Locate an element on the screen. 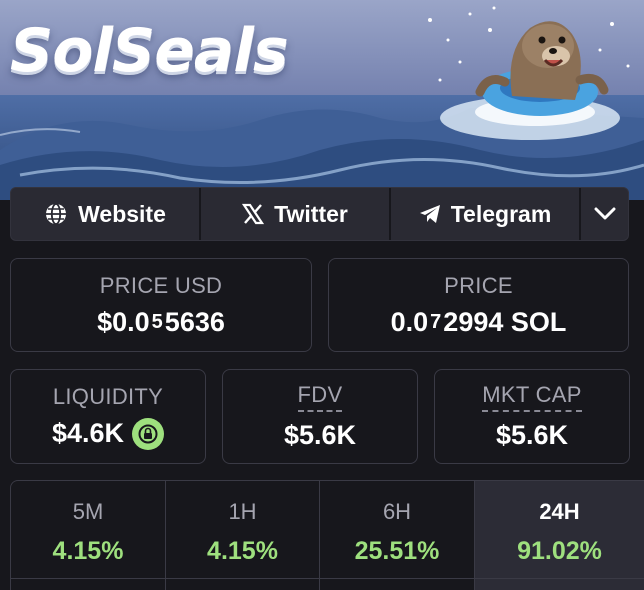 The height and width of the screenshot is (590, 644). mkt-cap-value: $5.6K is located at coordinates (532, 435).